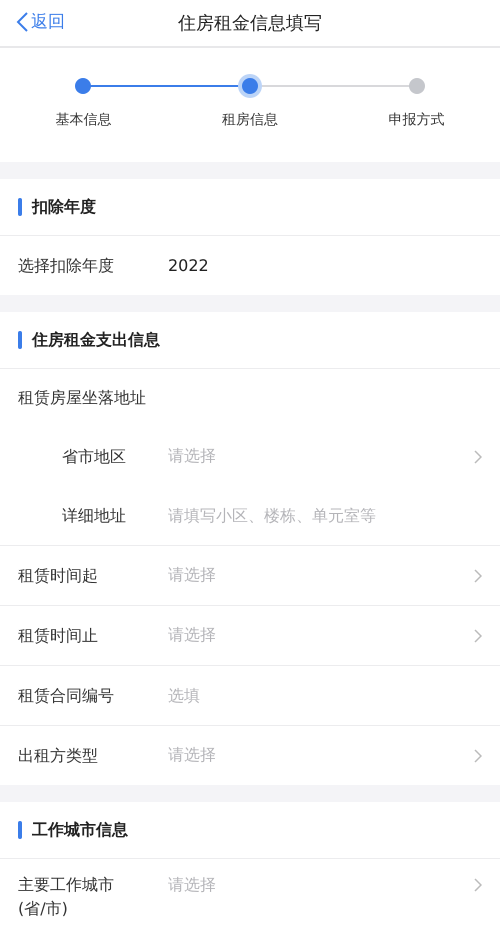 This screenshot has height=936, width=500. Describe the element at coordinates (66, 265) in the screenshot. I see `field-label: 选择扣除年度` at that location.